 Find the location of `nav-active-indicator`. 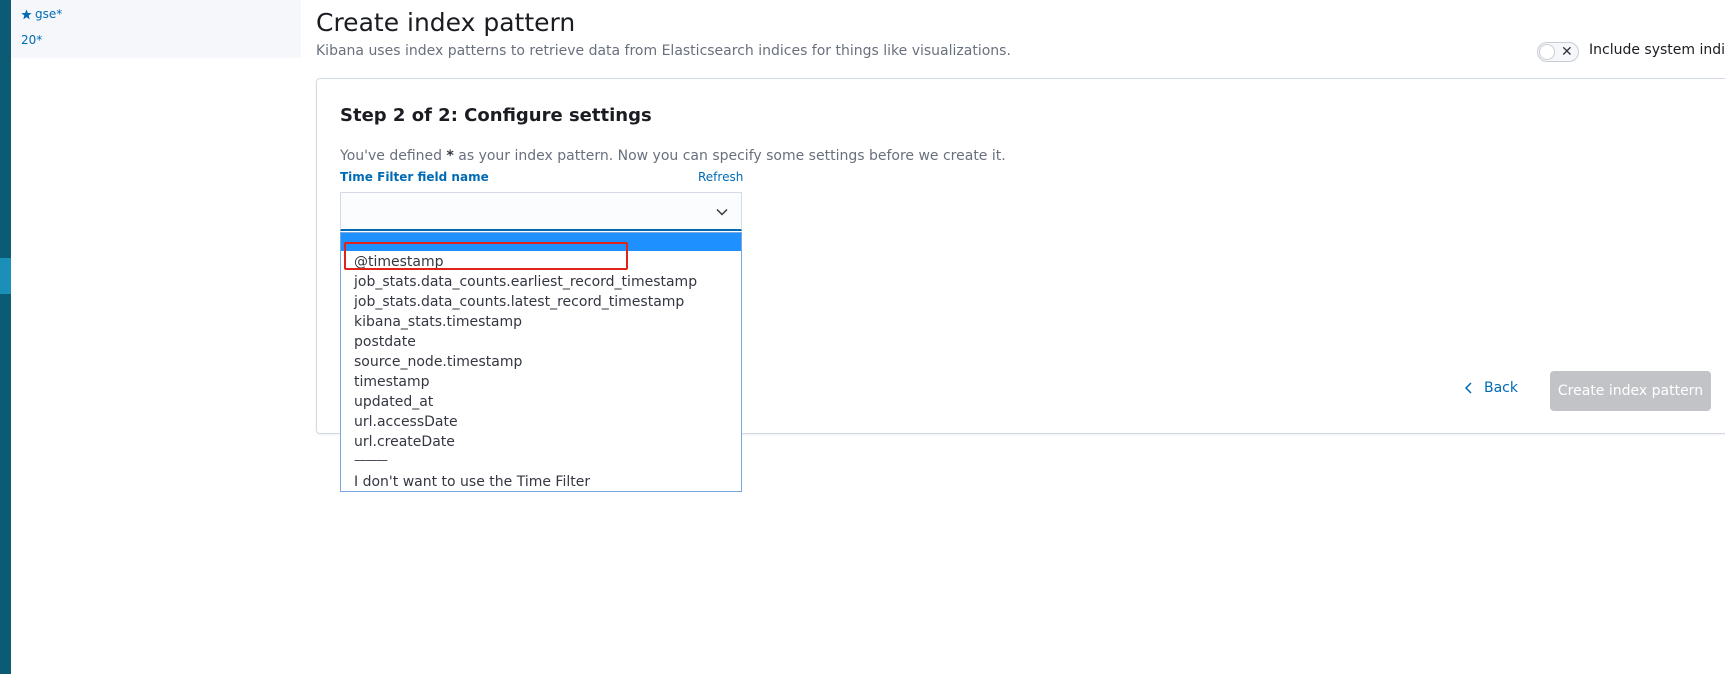

nav-active-indicator is located at coordinates (5, 276).